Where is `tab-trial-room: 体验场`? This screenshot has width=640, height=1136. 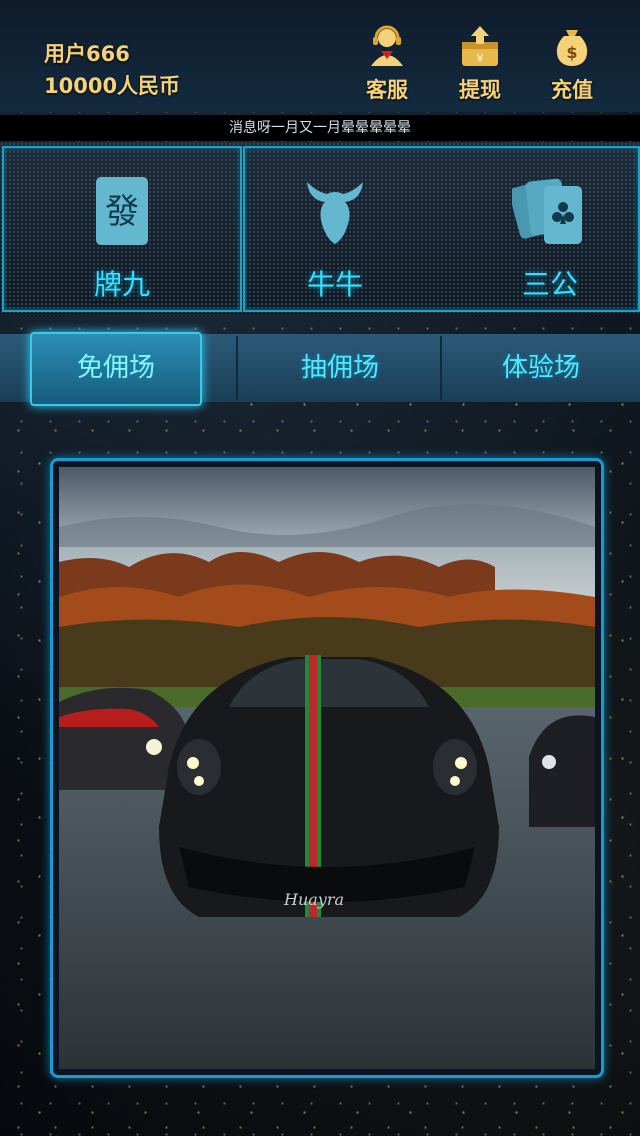
tab-trial-room: 体验场 is located at coordinates (541, 368).